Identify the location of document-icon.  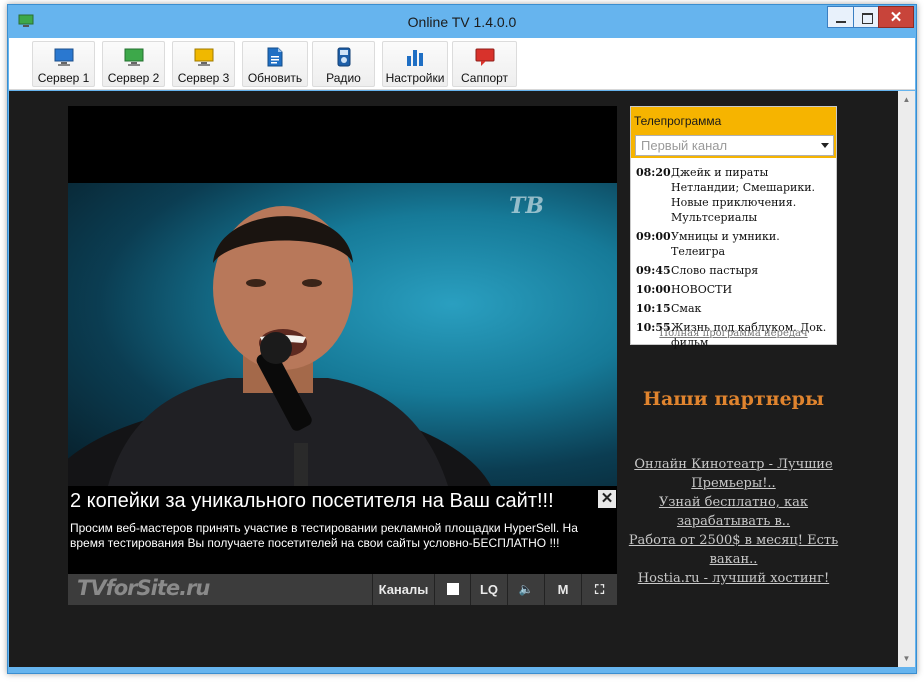
(275, 57).